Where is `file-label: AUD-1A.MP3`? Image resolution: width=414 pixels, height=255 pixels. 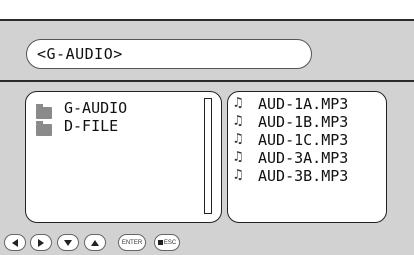 file-label: AUD-1A.MP3 is located at coordinates (303, 104).